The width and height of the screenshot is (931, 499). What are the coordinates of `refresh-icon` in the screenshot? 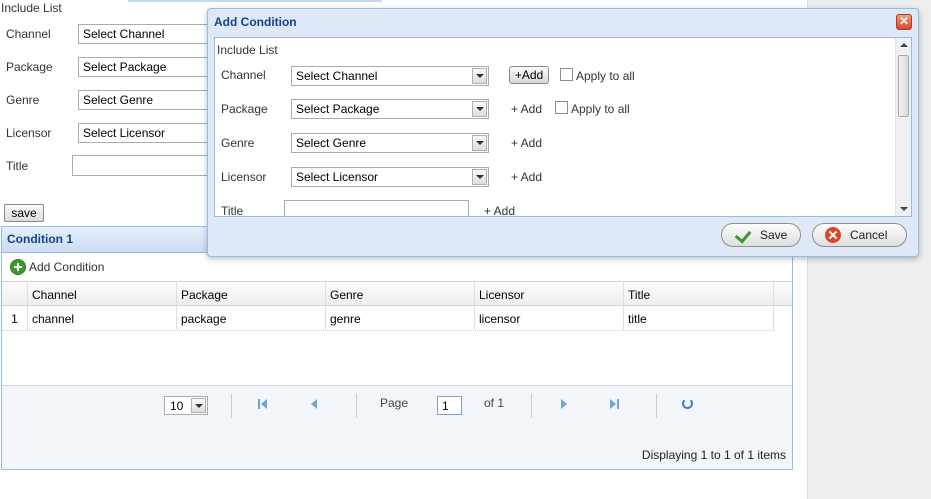 It's located at (687, 404).